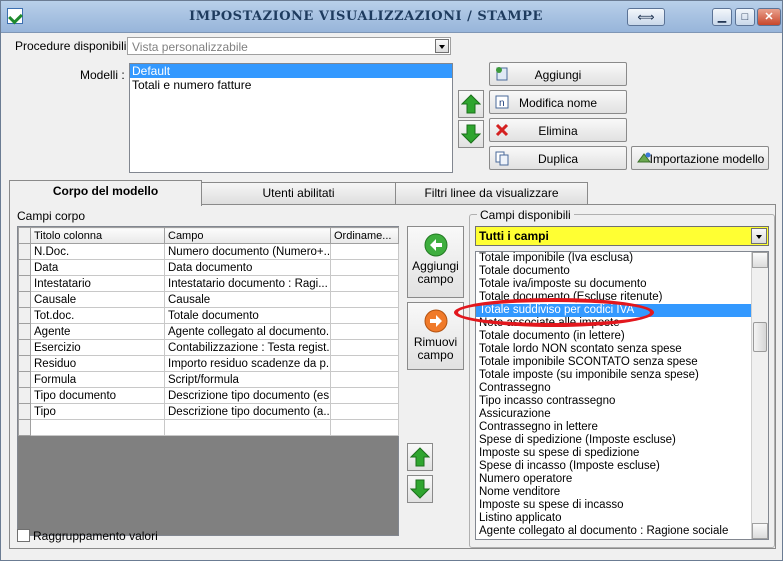 The image size is (783, 561). Describe the element at coordinates (614, 492) in the screenshot. I see `list-item: Nome venditore` at that location.